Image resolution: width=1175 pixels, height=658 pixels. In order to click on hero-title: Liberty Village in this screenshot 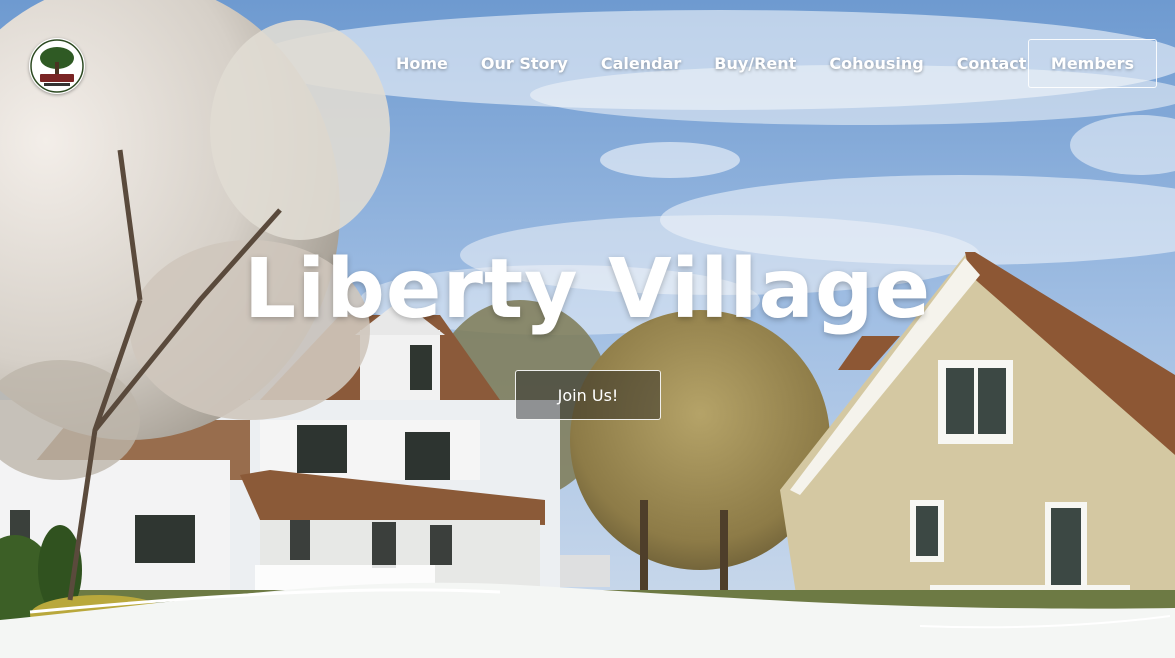, I will do `click(587, 289)`.